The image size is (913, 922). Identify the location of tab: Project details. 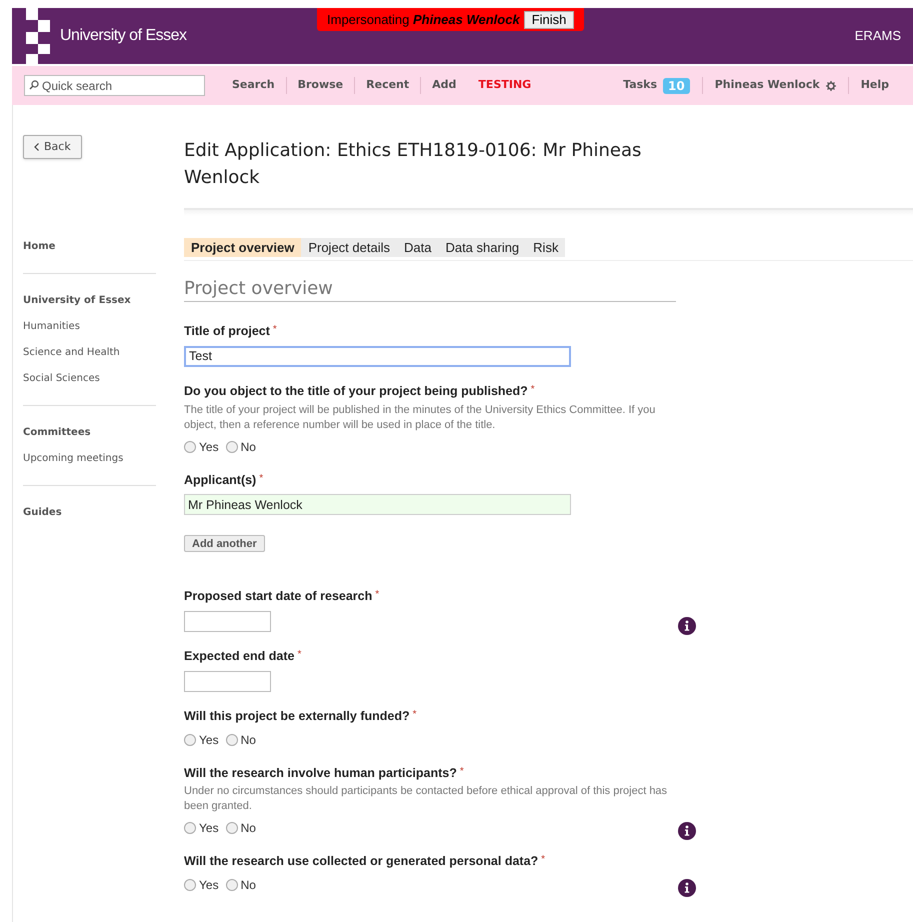
(349, 247).